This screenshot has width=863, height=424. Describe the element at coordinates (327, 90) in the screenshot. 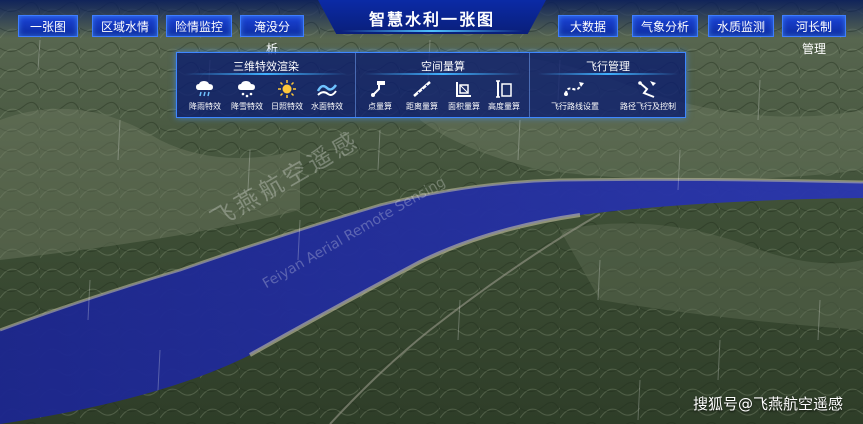

I see `water-wave-icon` at that location.